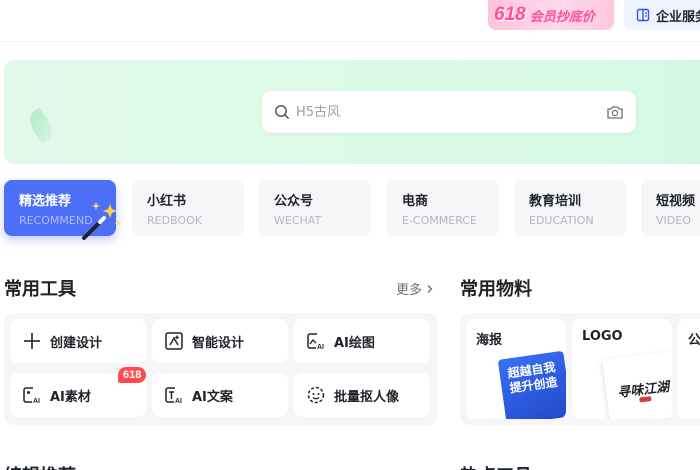 This screenshot has height=470, width=700. I want to click on search-input, so click(448, 112).